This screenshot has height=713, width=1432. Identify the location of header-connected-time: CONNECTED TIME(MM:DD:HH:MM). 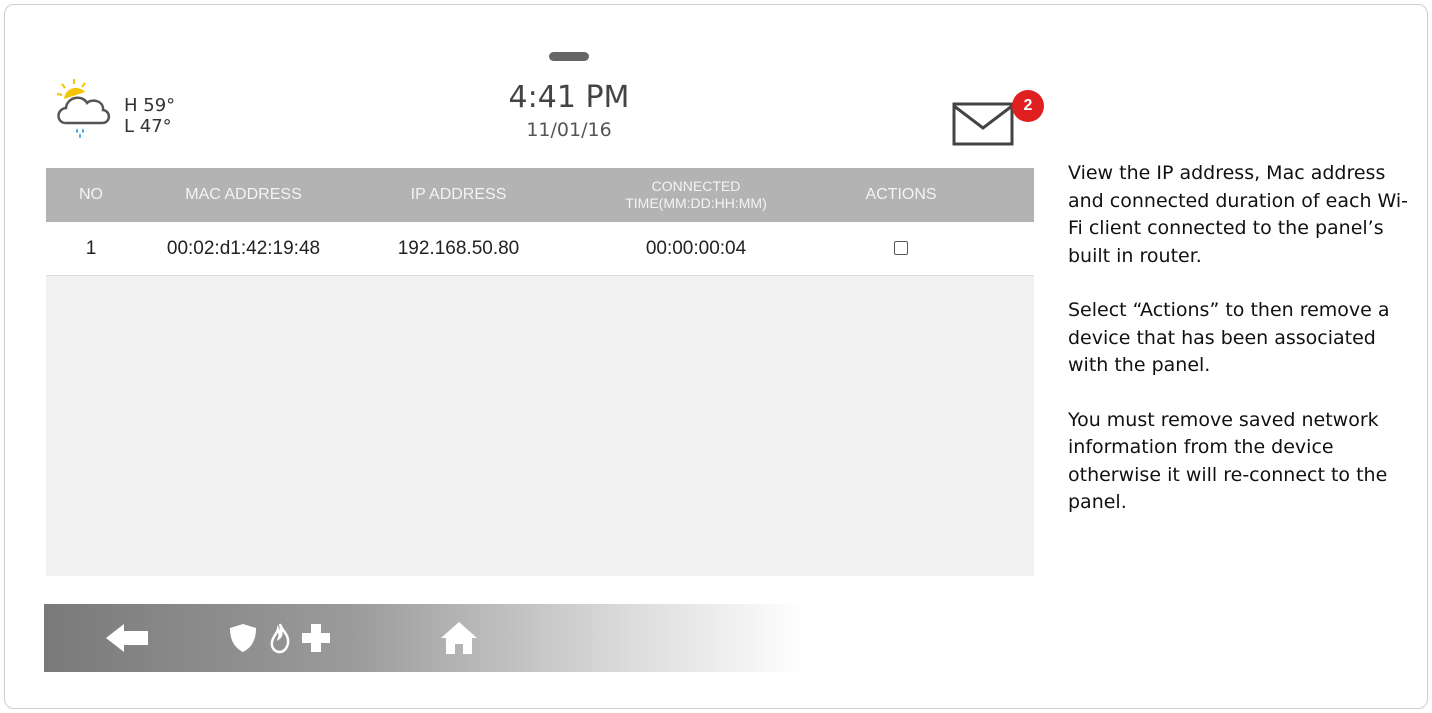
(696, 195).